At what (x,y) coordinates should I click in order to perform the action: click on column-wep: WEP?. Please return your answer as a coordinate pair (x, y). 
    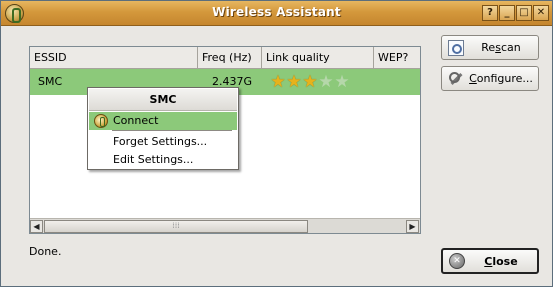
    Looking at the image, I should click on (397, 58).